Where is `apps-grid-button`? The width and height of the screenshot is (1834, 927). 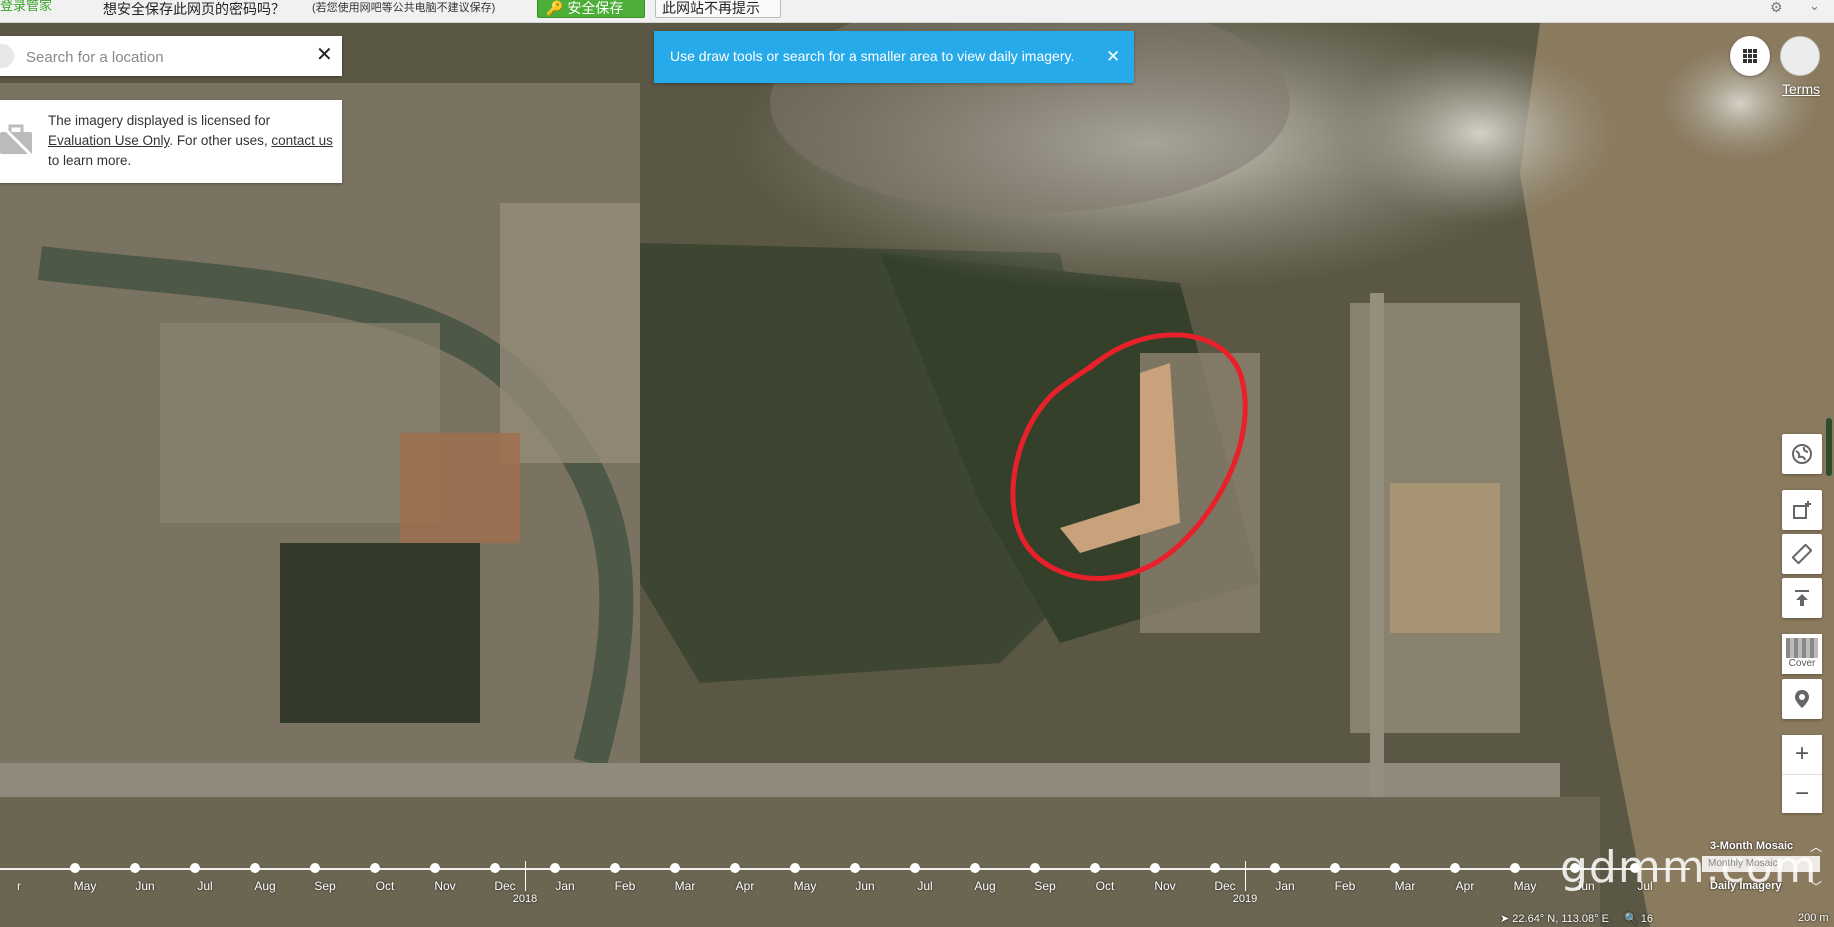 apps-grid-button is located at coordinates (1750, 56).